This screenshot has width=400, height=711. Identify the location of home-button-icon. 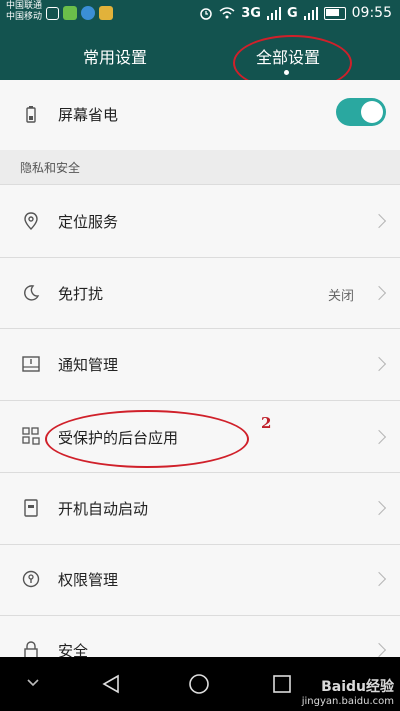
(199, 684).